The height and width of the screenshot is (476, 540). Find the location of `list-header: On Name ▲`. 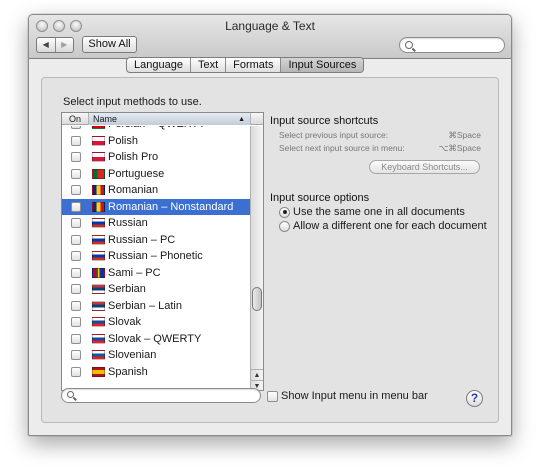

list-header: On Name ▲ is located at coordinates (162, 119).